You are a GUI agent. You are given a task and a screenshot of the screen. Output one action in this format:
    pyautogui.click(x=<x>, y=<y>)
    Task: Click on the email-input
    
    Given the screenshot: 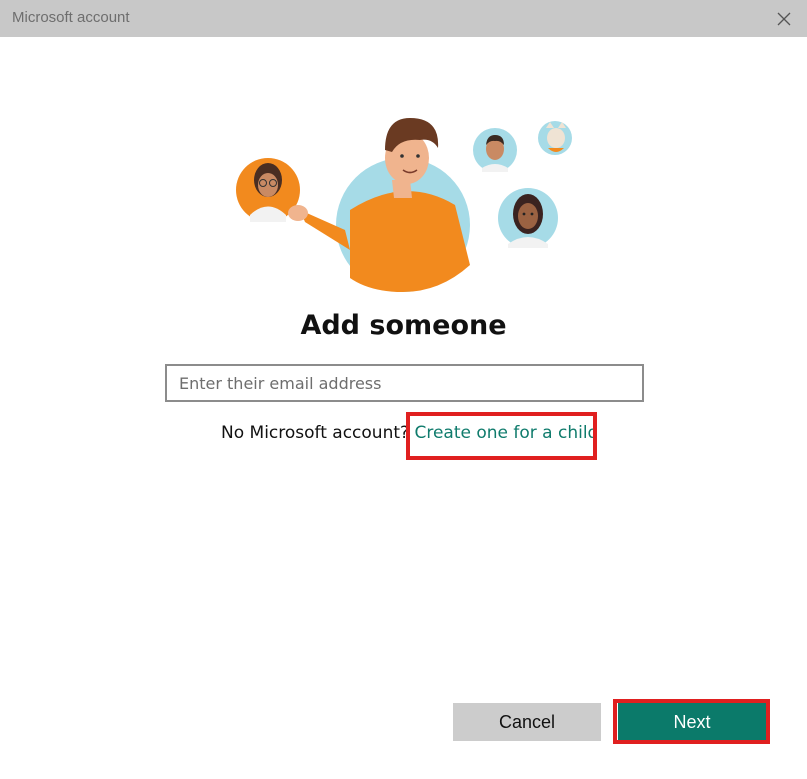 What is the action you would take?
    pyautogui.click(x=404, y=383)
    